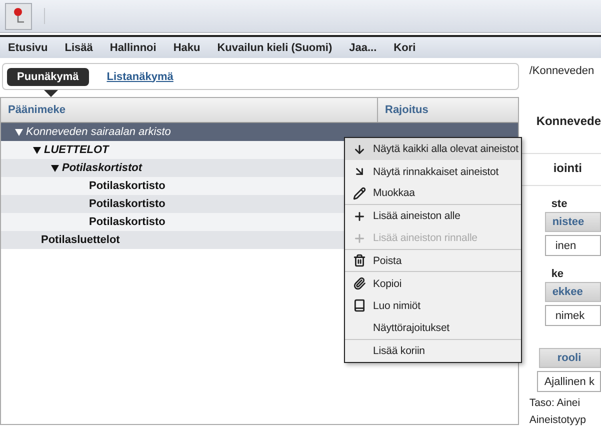  Describe the element at coordinates (573, 315) in the screenshot. I see `input-field: nimek` at that location.